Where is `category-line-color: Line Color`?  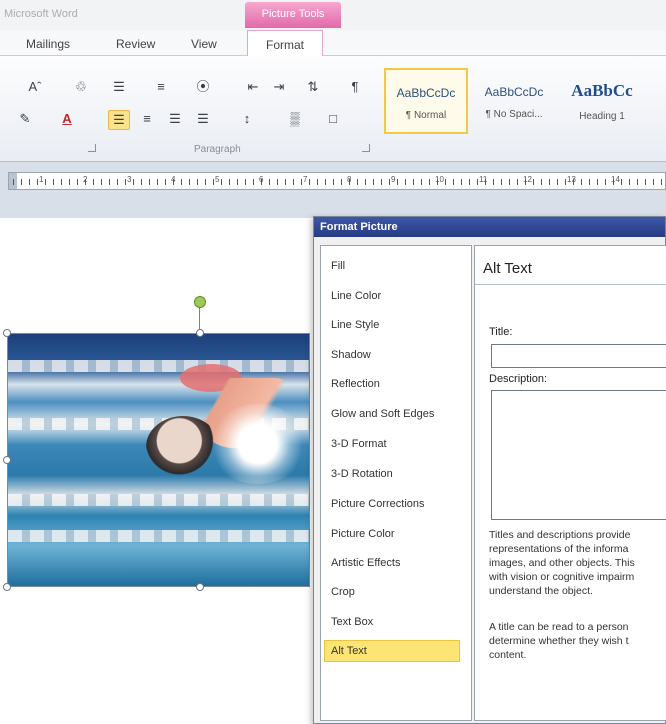
category-line-color: Line Color is located at coordinates (356, 296).